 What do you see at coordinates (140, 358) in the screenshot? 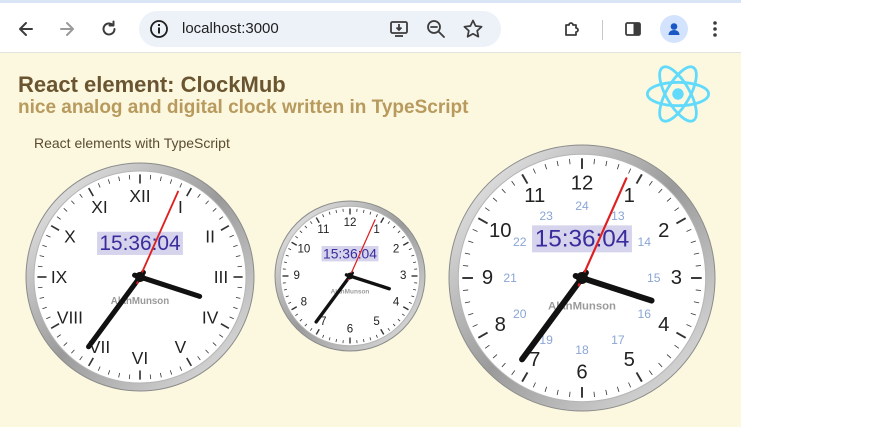
I see `clock-numeral: VI` at bounding box center [140, 358].